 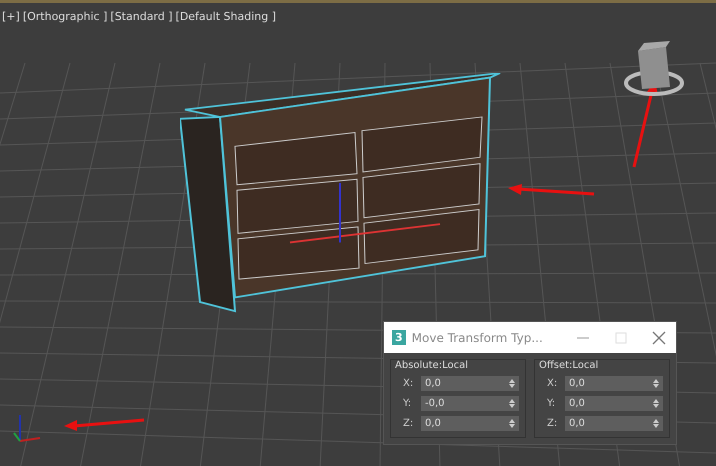 I want to click on group-title: Absolute:Local, so click(x=432, y=365).